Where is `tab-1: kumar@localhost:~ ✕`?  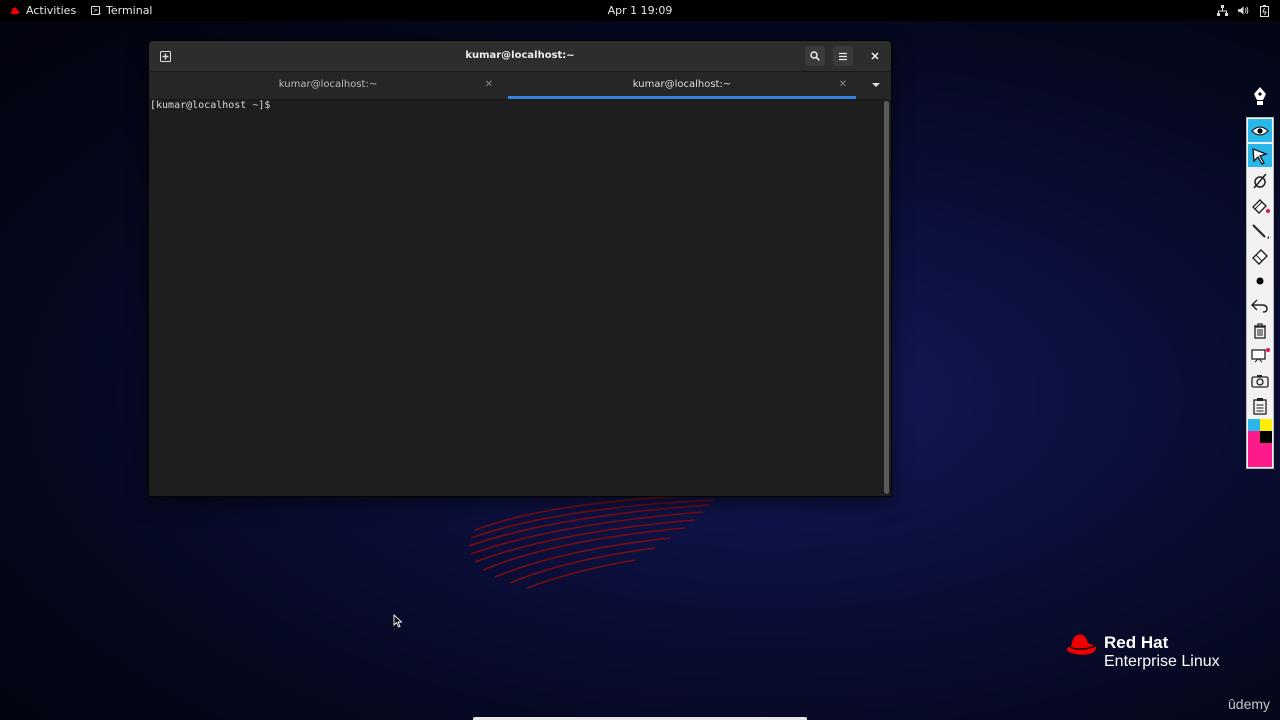 tab-1: kumar@localhost:~ ✕ is located at coordinates (328, 85).